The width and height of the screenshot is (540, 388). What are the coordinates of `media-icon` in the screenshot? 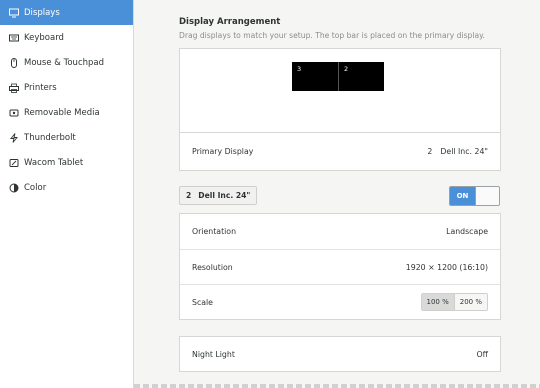 It's located at (14, 113).